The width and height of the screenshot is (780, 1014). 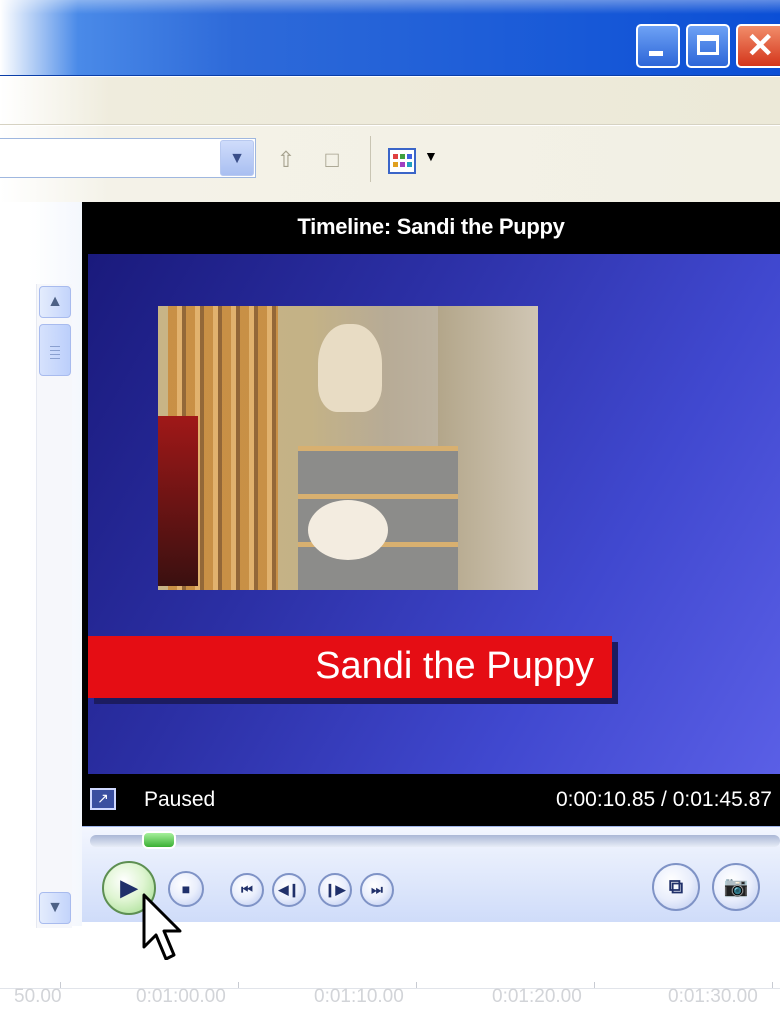 I want to click on title-banner-text: Sandi the Puppy, so click(x=454, y=666).